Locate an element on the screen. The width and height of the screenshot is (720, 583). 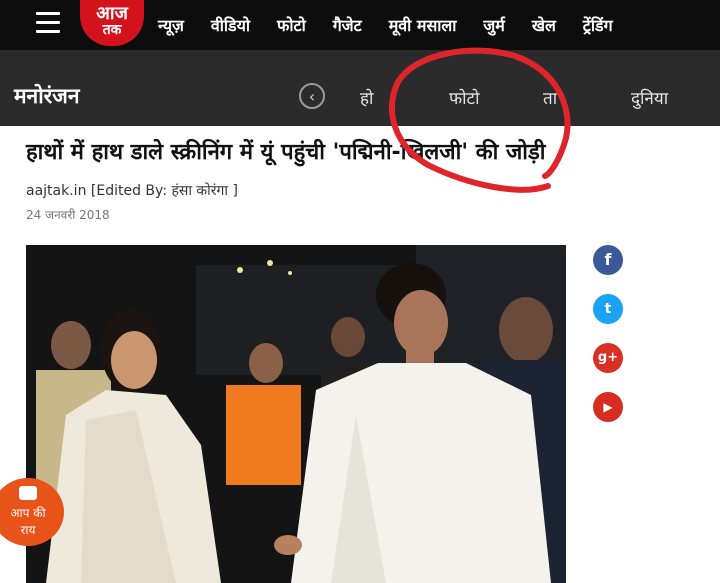
annotation-overlay is located at coordinates (480, 120).